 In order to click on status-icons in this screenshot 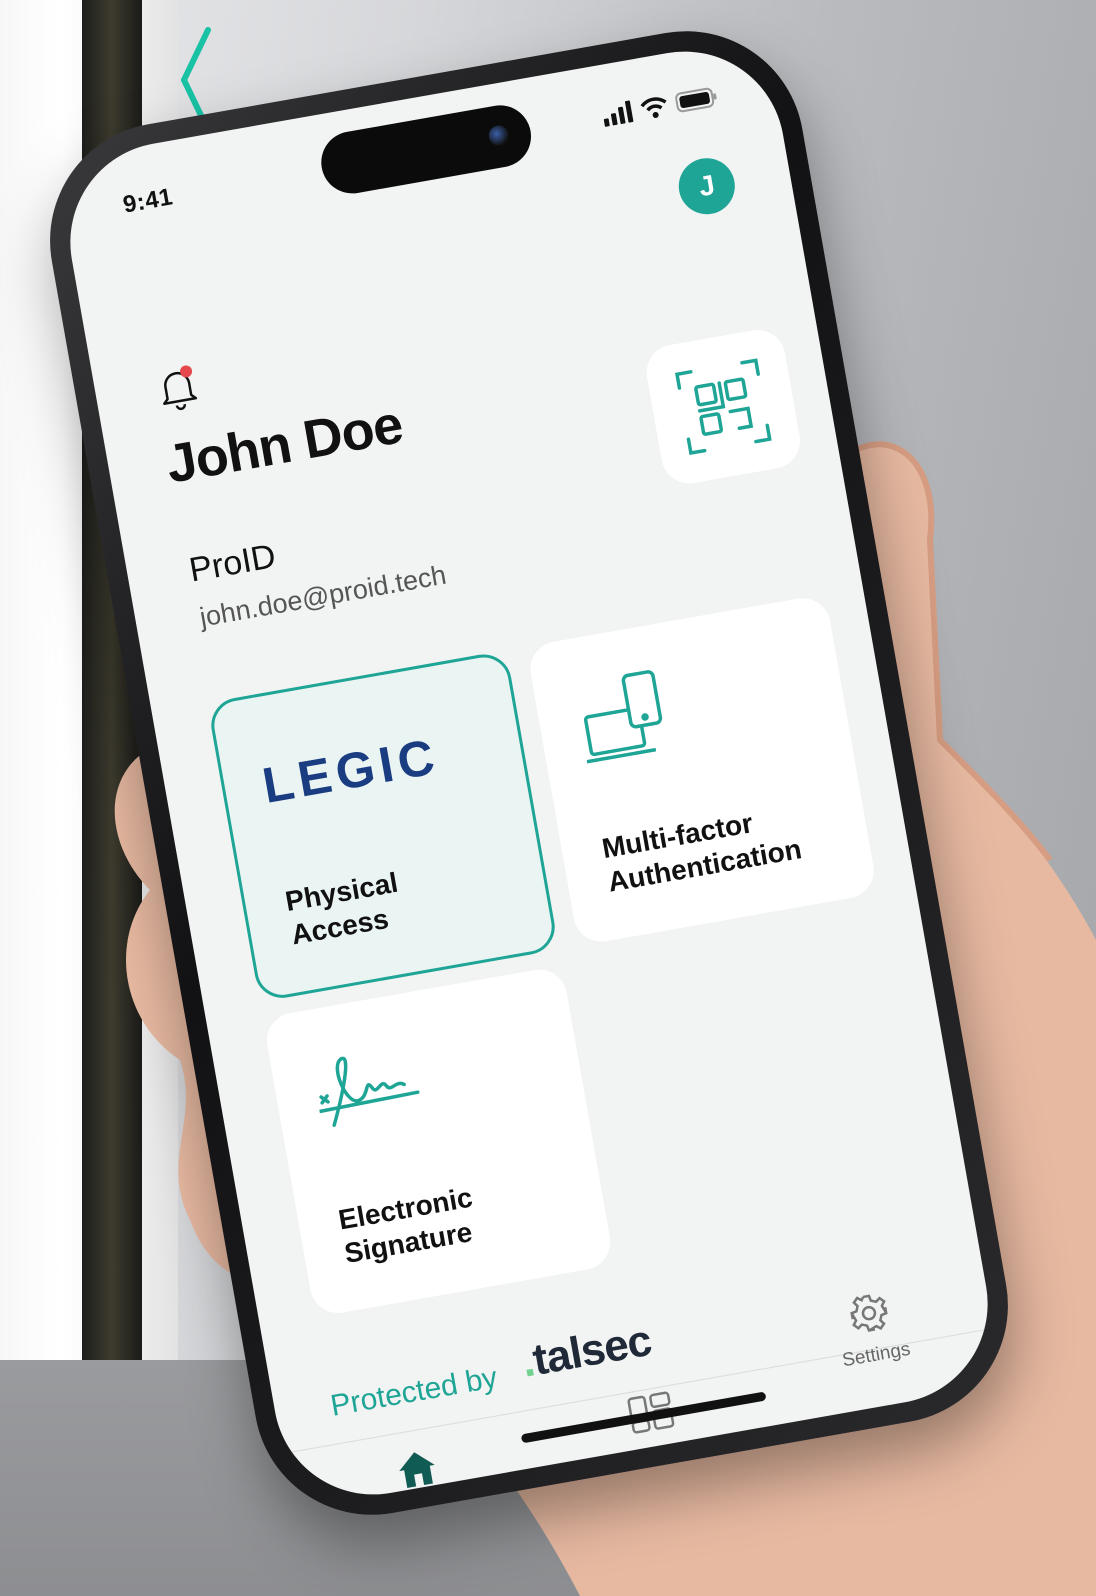, I will do `click(660, 106)`.